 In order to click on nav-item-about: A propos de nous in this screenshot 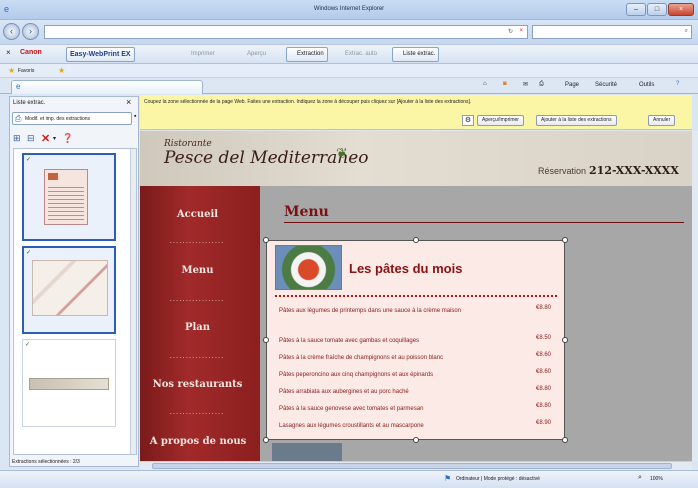, I will do `click(198, 442)`.